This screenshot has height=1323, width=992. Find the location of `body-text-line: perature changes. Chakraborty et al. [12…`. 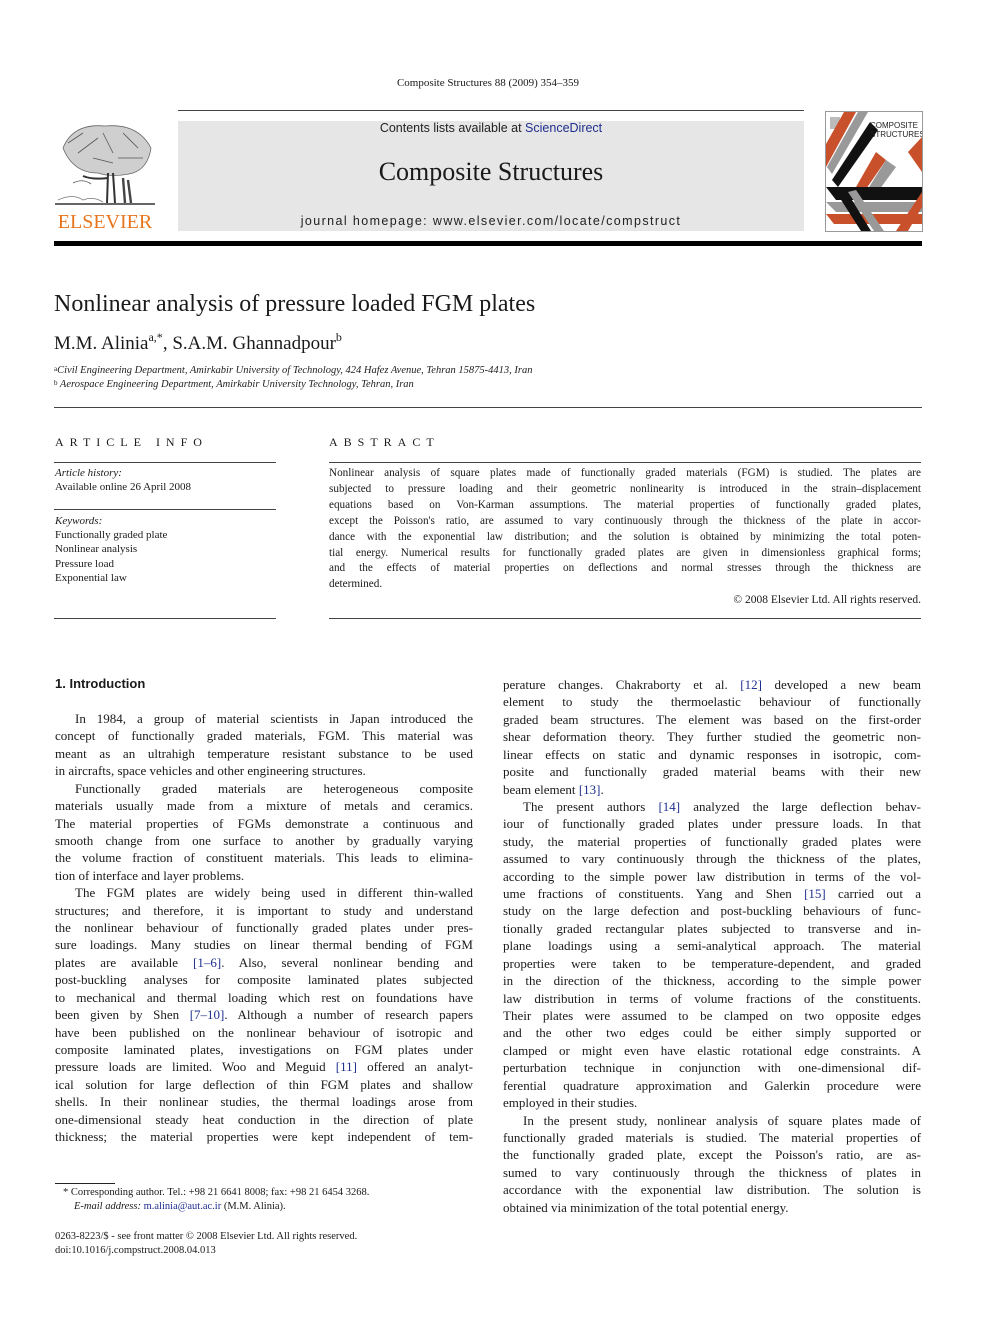

body-text-line: perature changes. Chakraborty et al. [12… is located at coordinates (712, 684).